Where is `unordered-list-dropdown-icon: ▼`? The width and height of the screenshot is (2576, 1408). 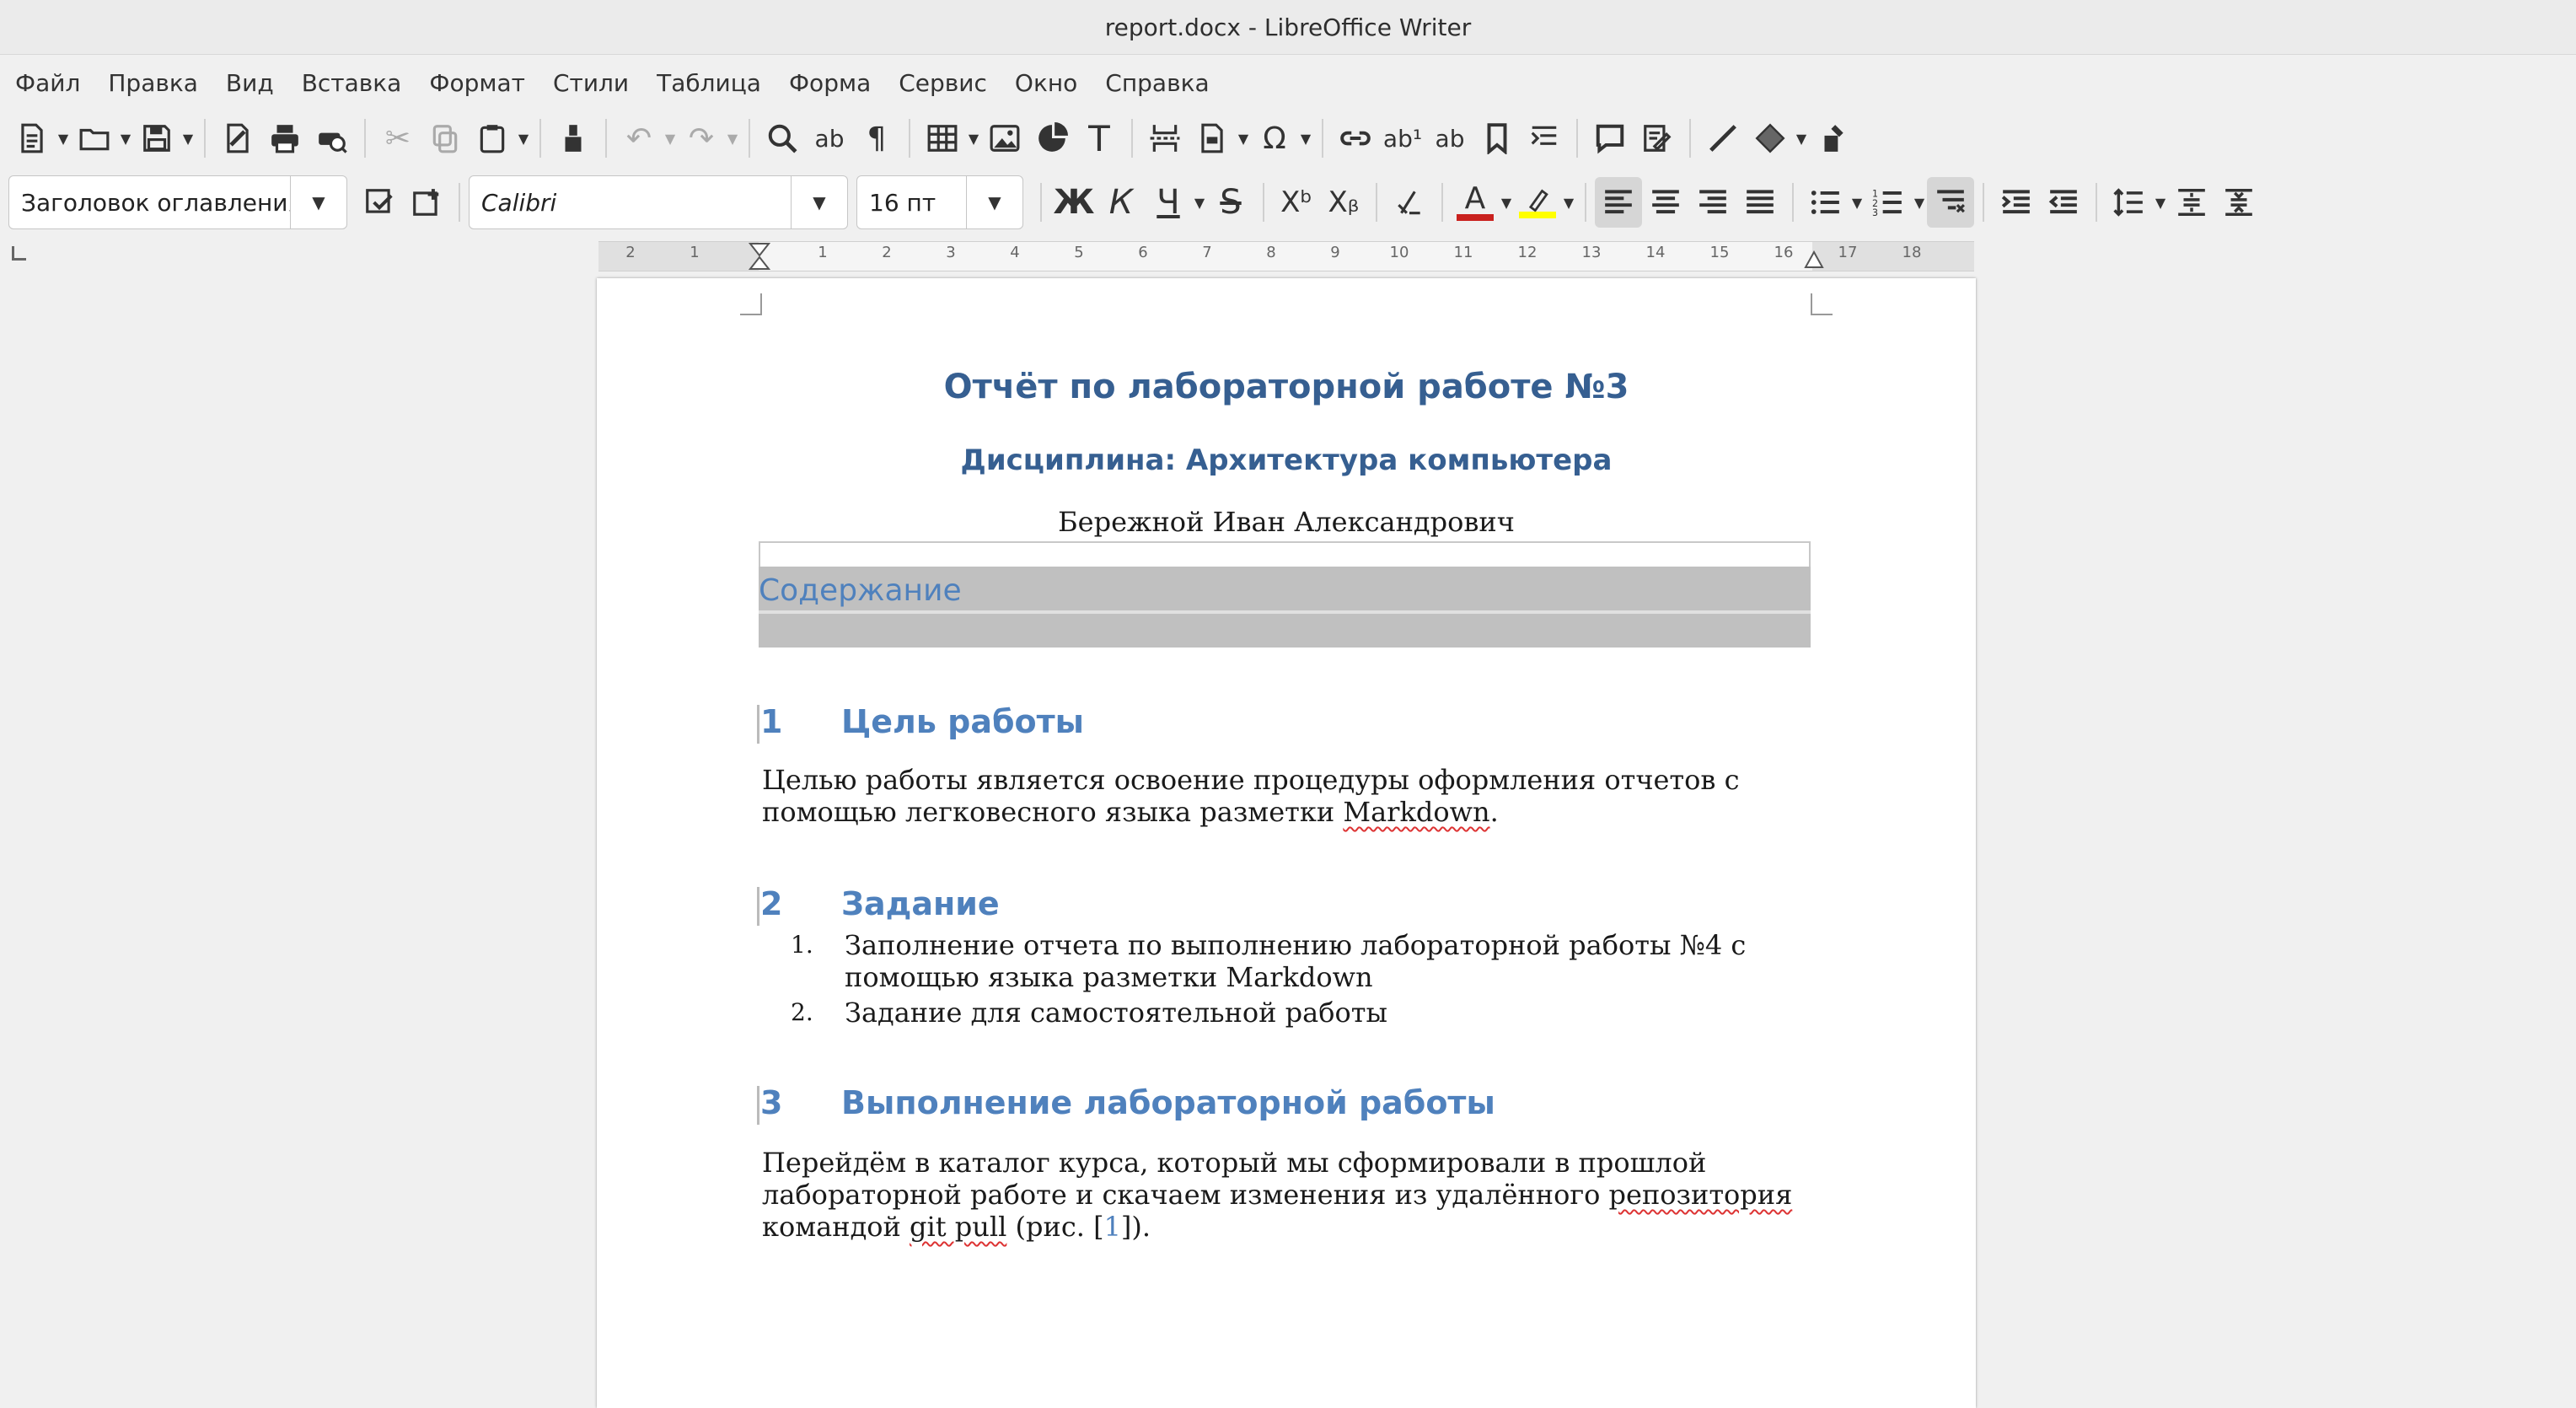 unordered-list-dropdown-icon: ▼ is located at coordinates (1857, 202).